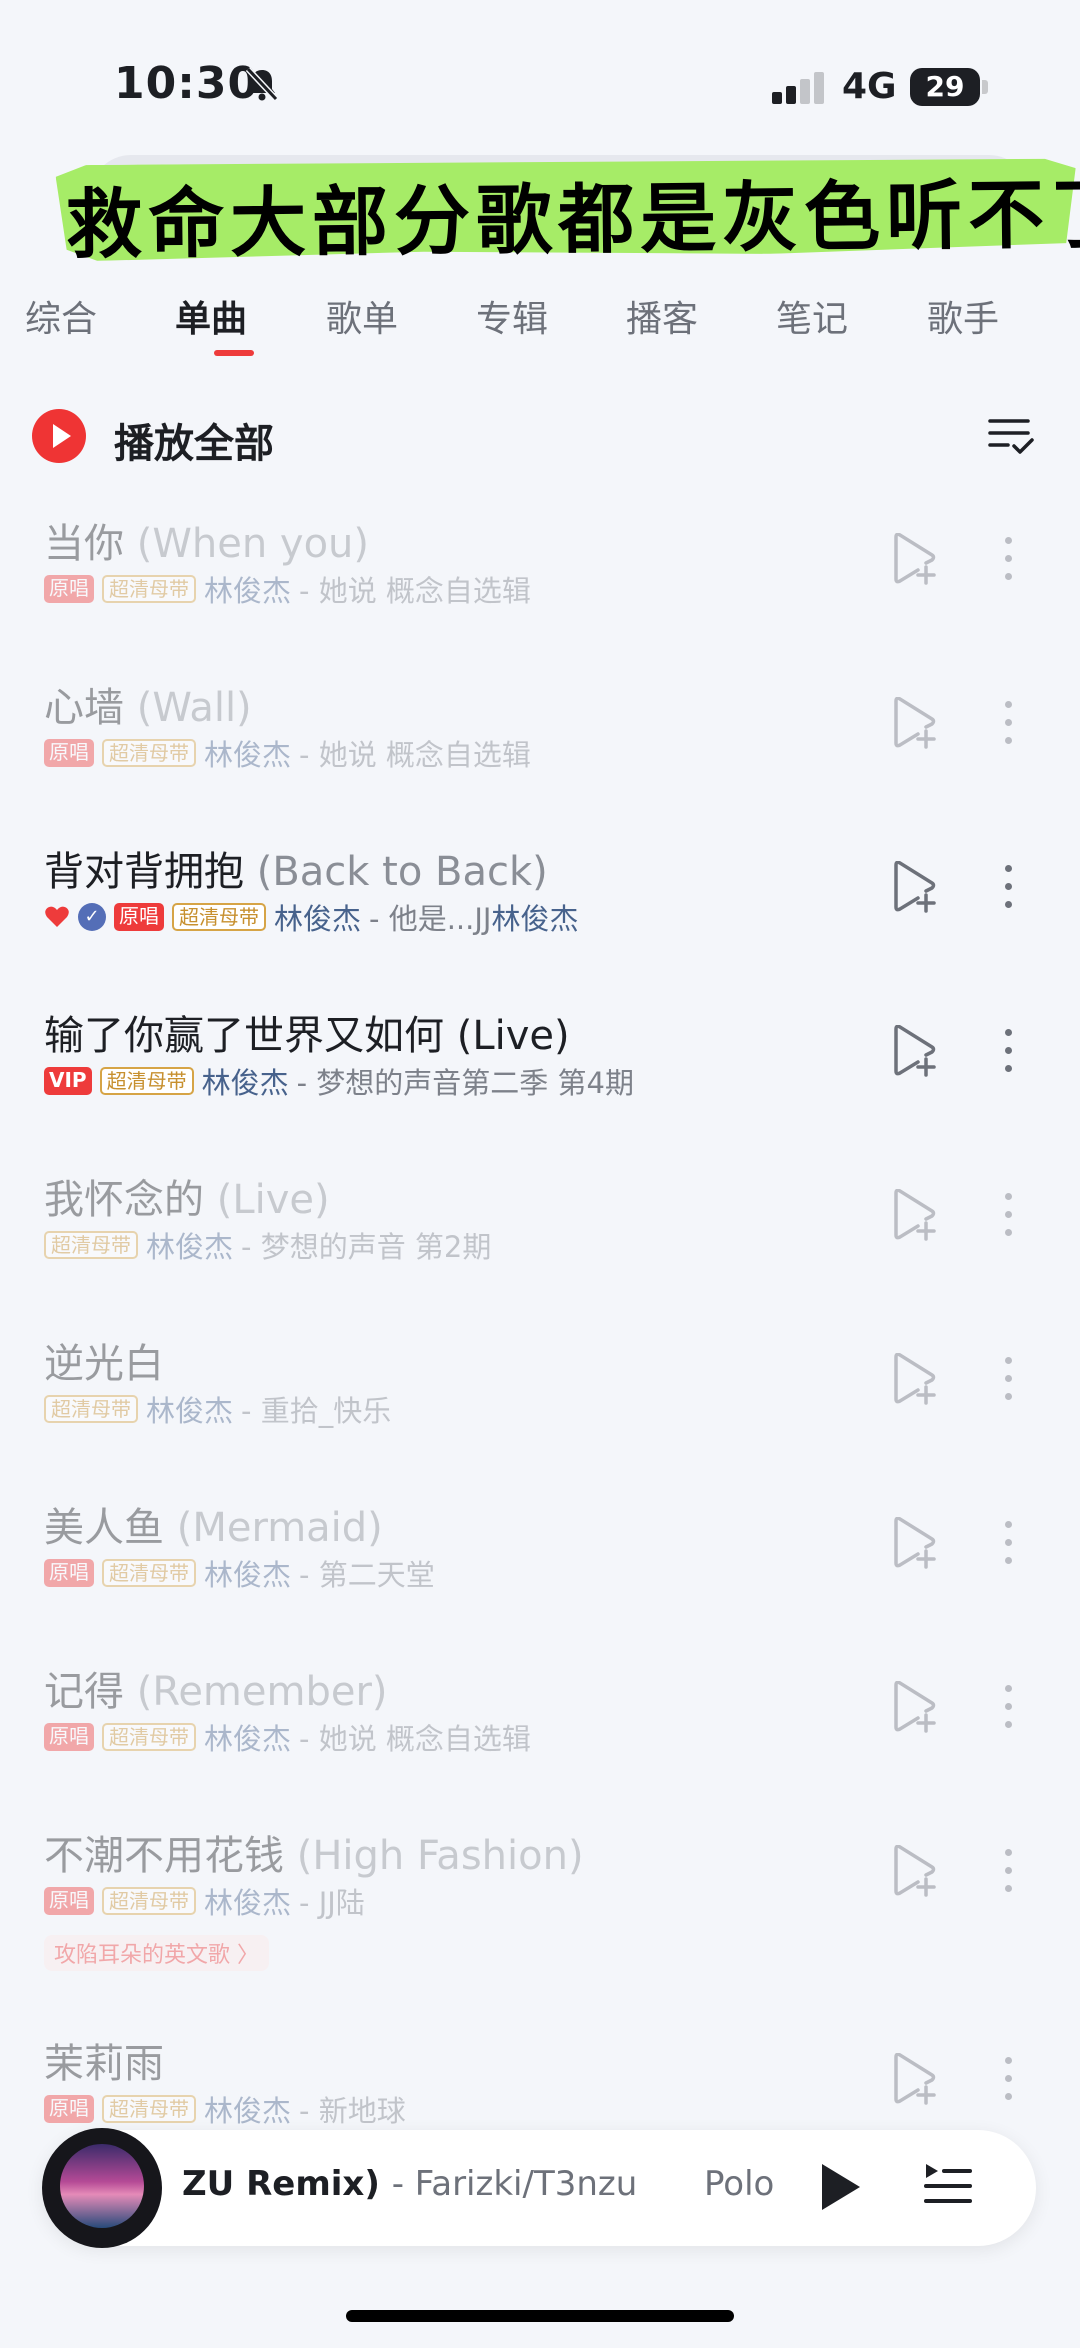 The image size is (1080, 2348). What do you see at coordinates (92, 917) in the screenshot?
I see `verified-check-icon: ✓` at bounding box center [92, 917].